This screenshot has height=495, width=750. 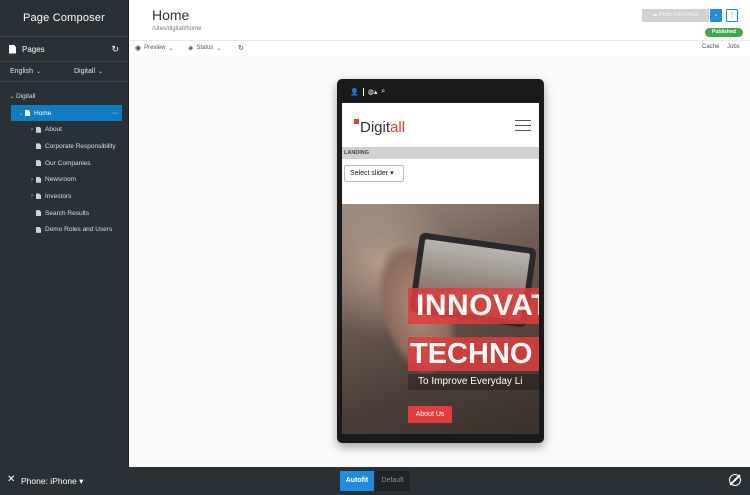 I want to click on close-icon: ✕, so click(x=11, y=479).